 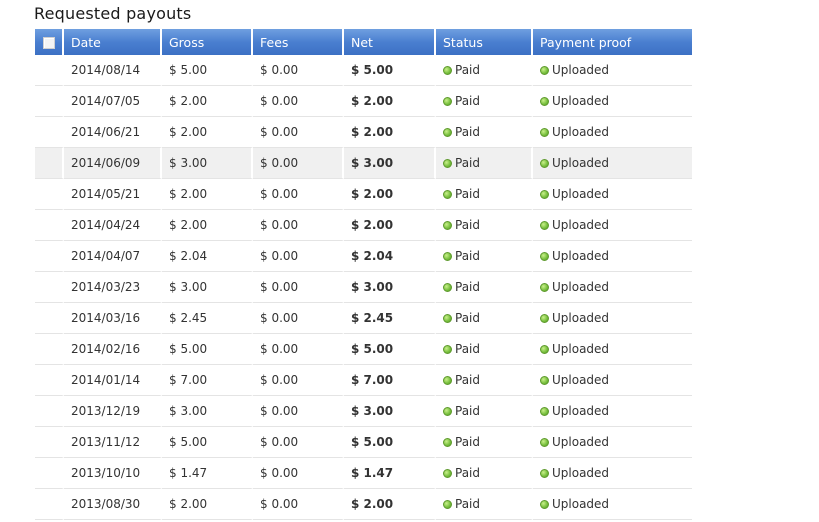 What do you see at coordinates (207, 318) in the screenshot?
I see `gross-cell: $ 2.45` at bounding box center [207, 318].